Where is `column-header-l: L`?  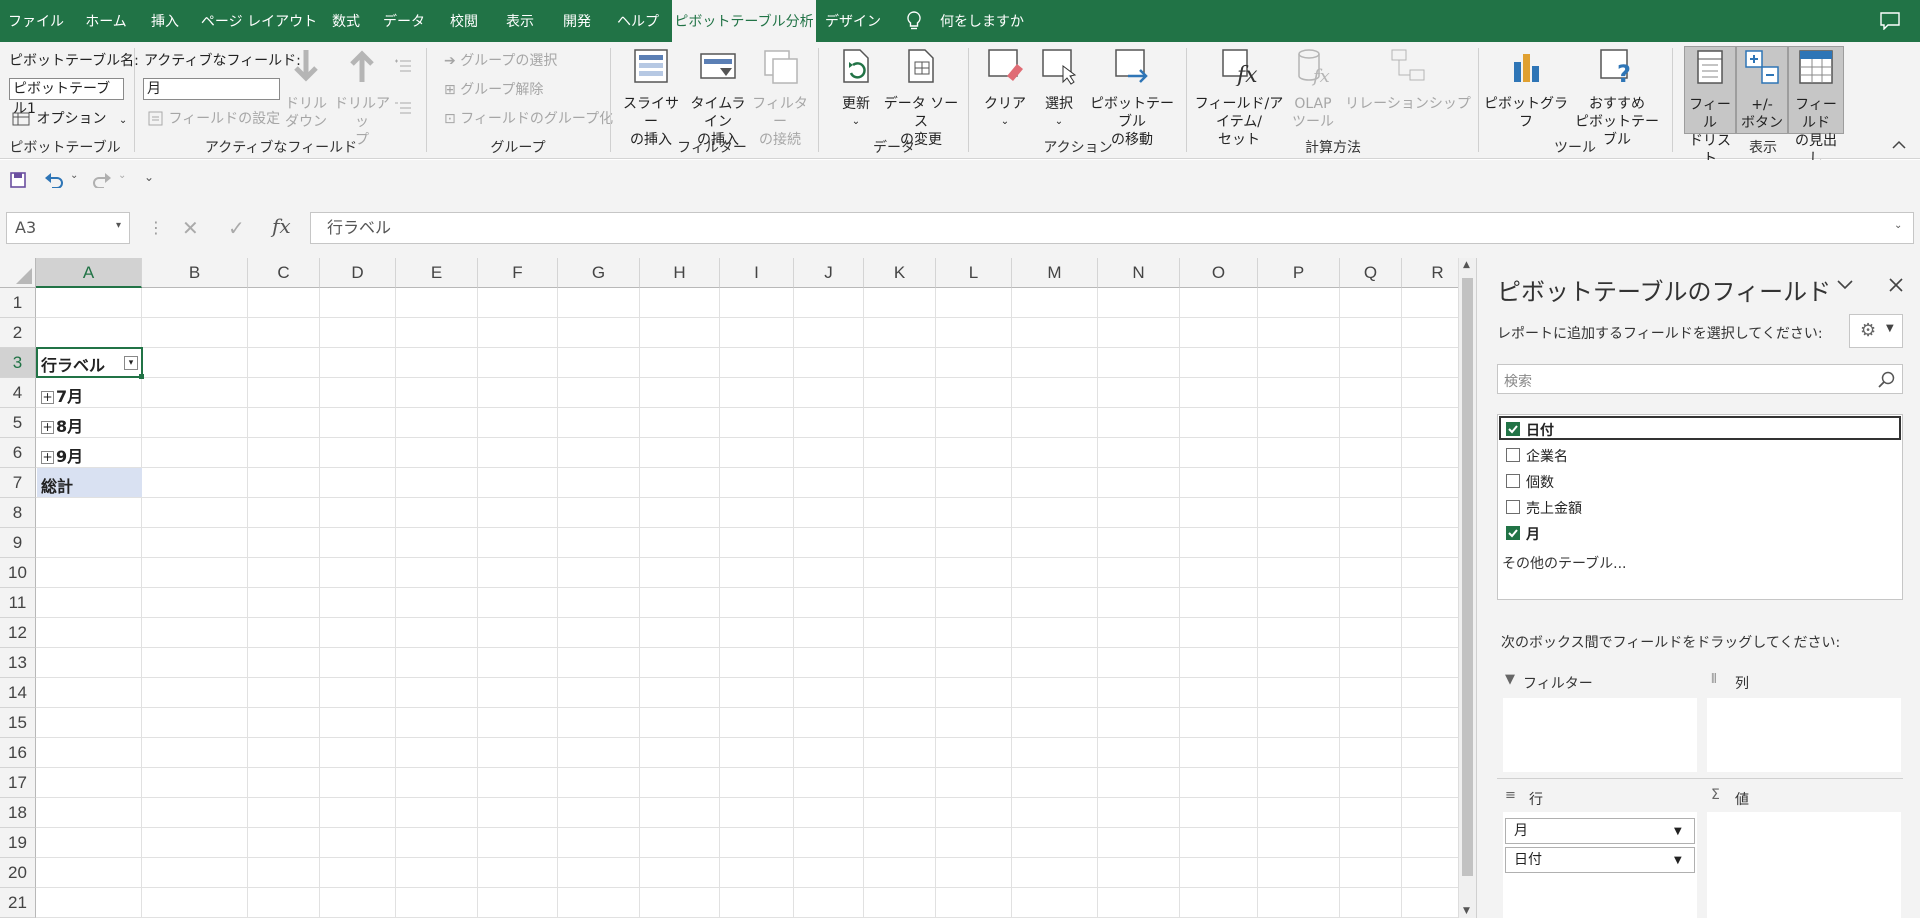
column-header-l: L is located at coordinates (974, 273).